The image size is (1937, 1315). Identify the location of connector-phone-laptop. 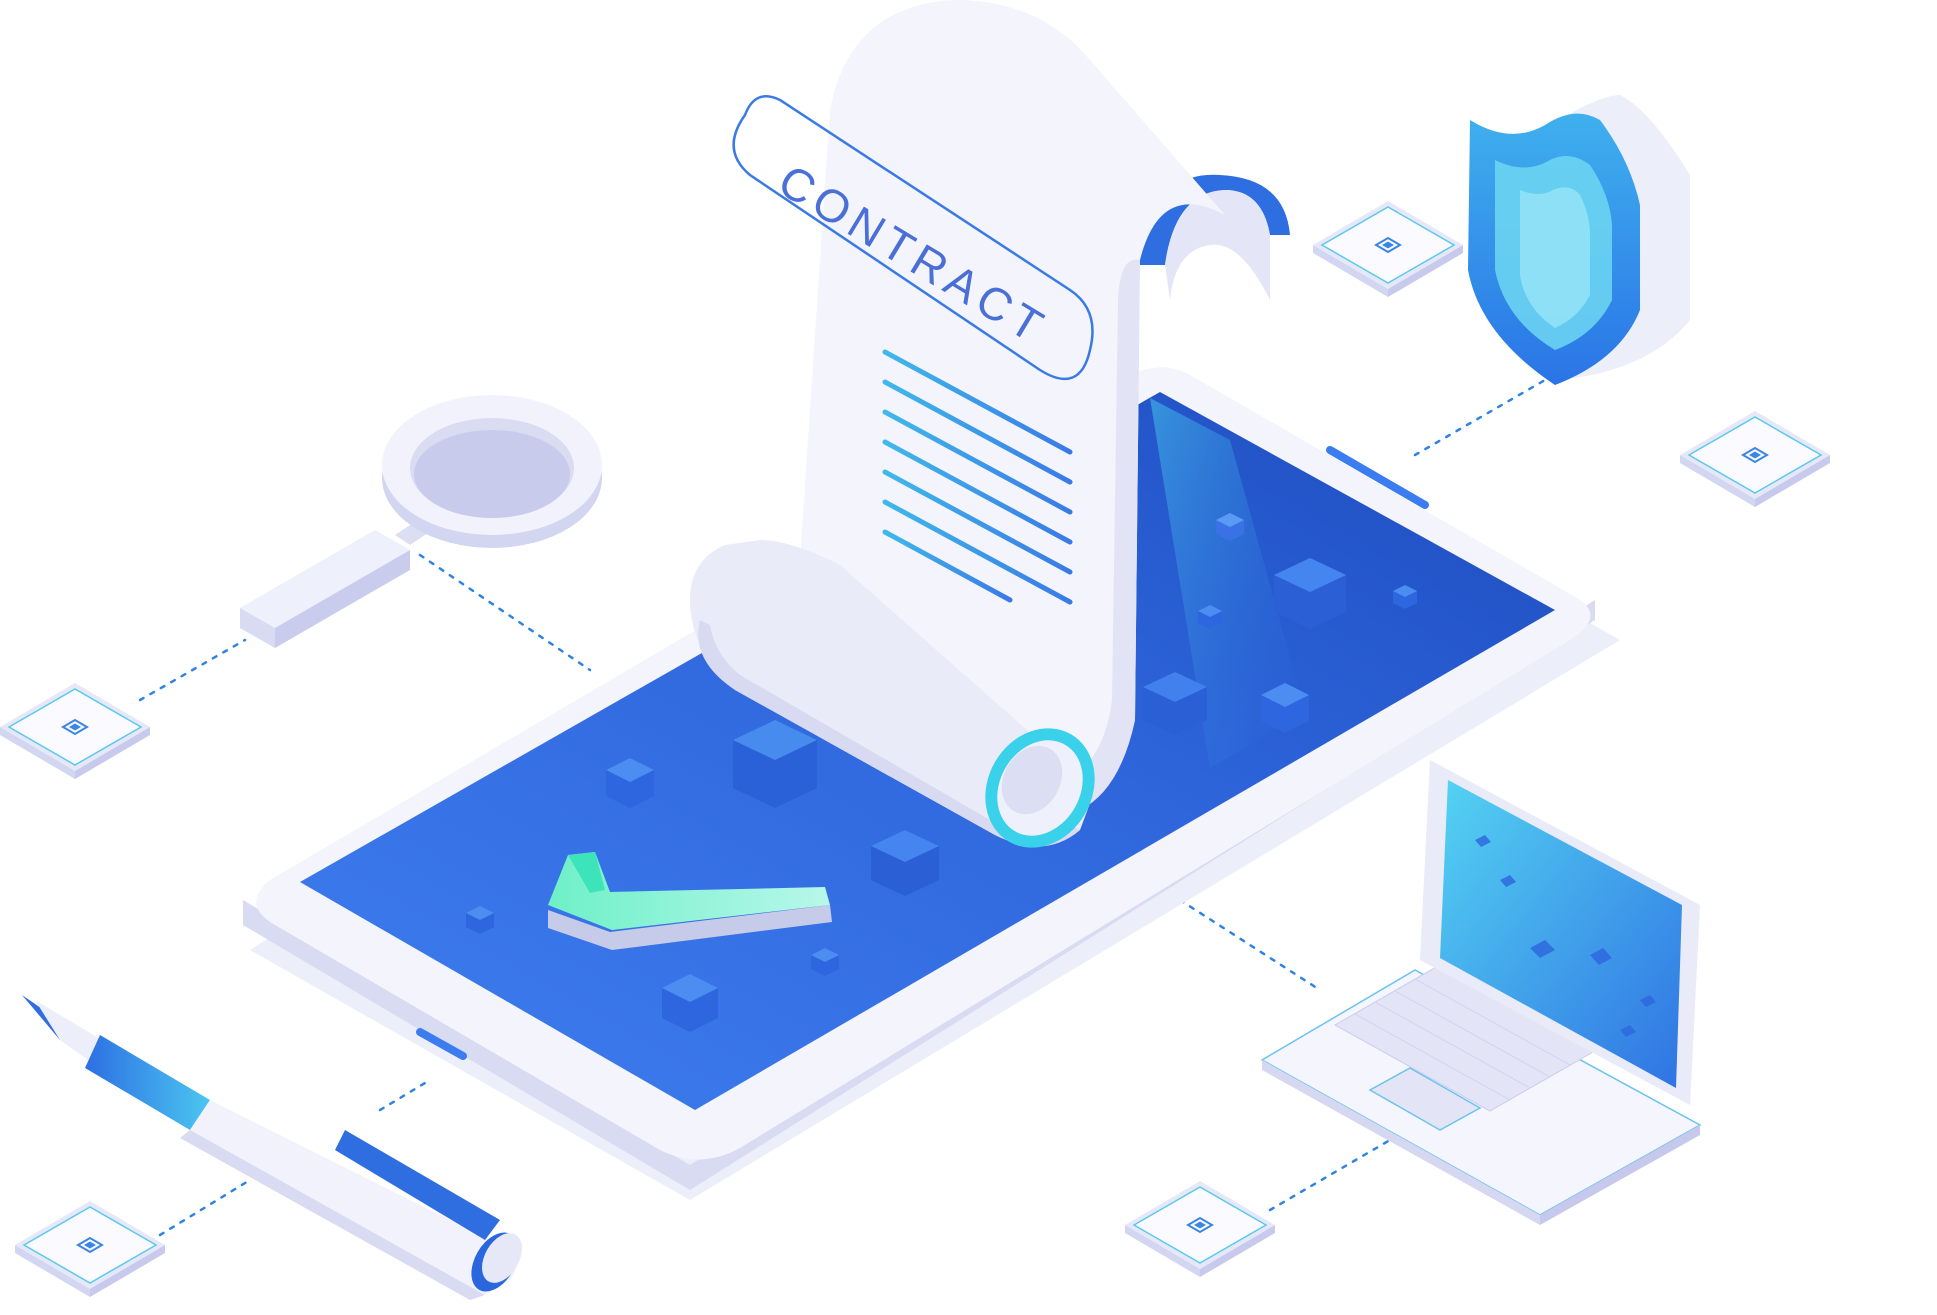
(1250, 945).